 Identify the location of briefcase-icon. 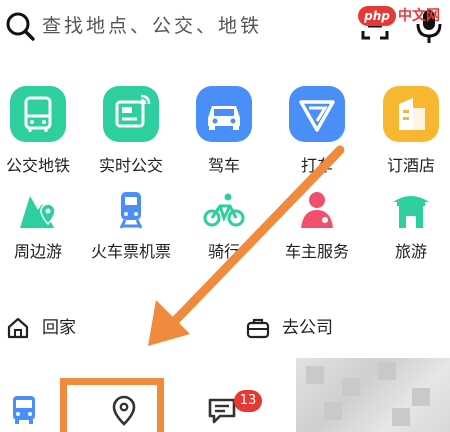
(258, 328).